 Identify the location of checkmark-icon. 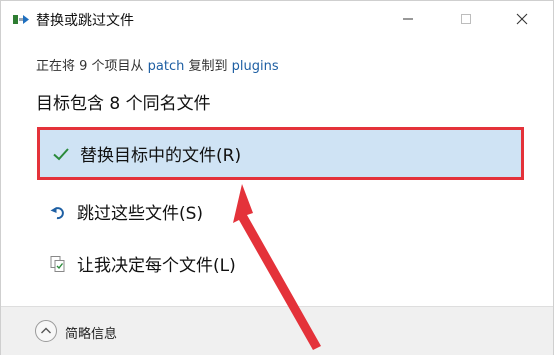
(61, 154).